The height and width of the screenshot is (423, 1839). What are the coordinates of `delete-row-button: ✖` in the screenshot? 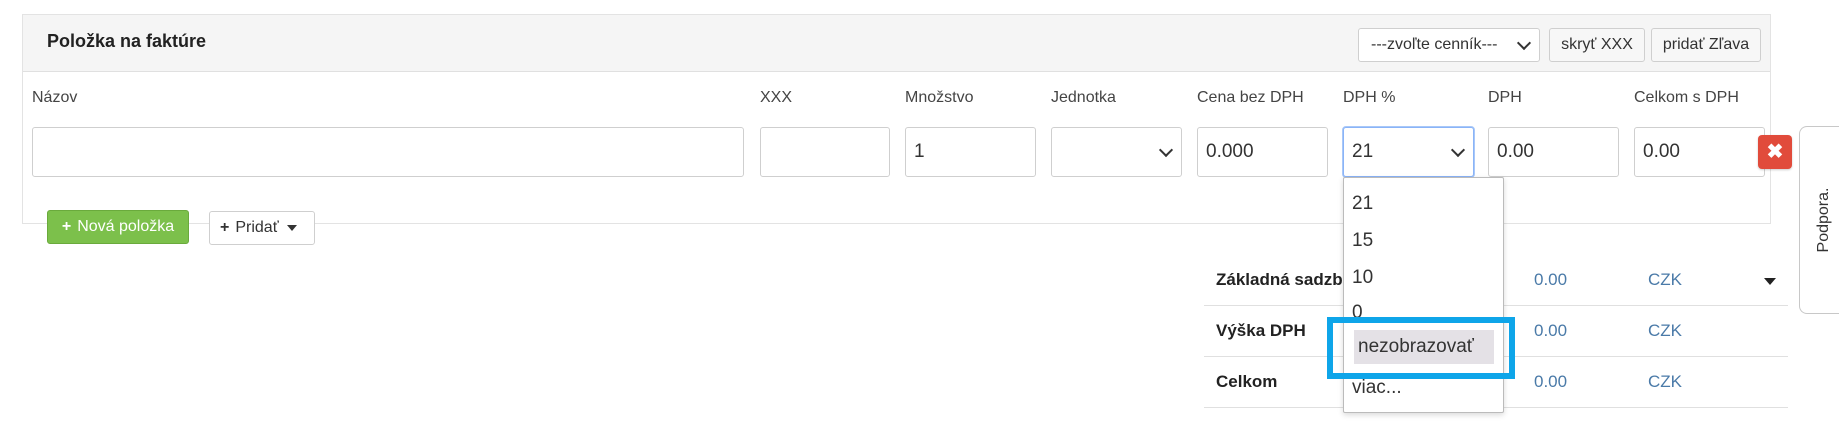 It's located at (1775, 152).